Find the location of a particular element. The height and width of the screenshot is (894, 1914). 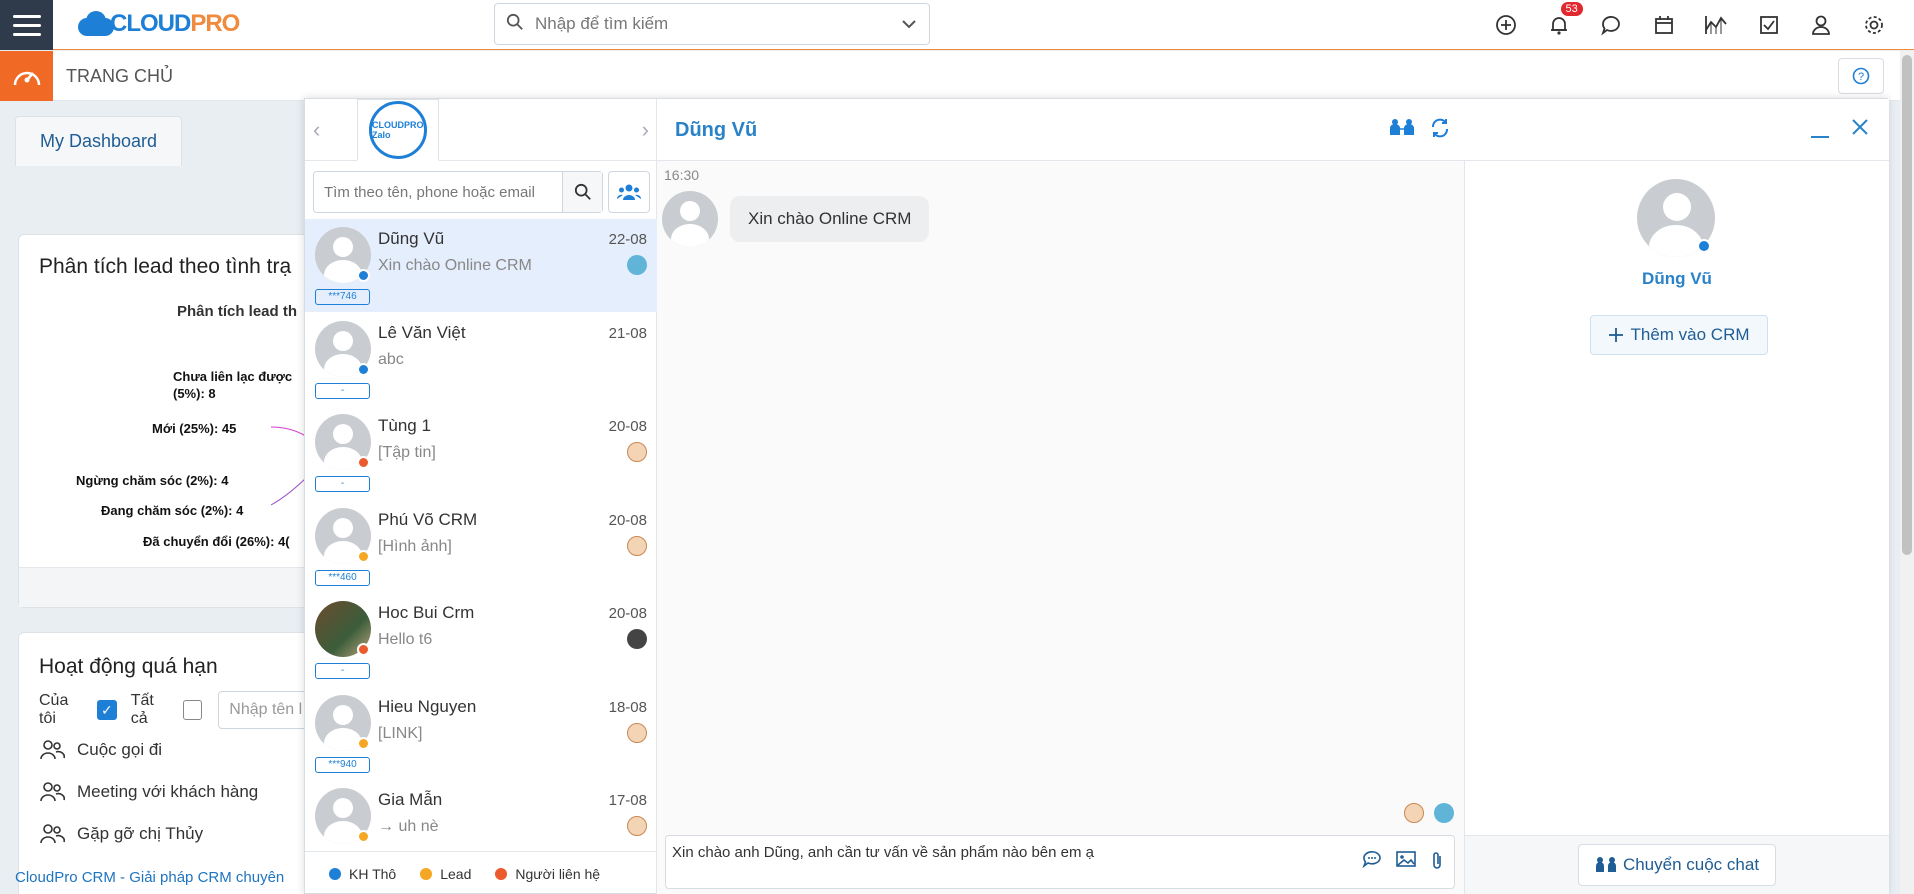

legend-item: Lead is located at coordinates (445, 874).